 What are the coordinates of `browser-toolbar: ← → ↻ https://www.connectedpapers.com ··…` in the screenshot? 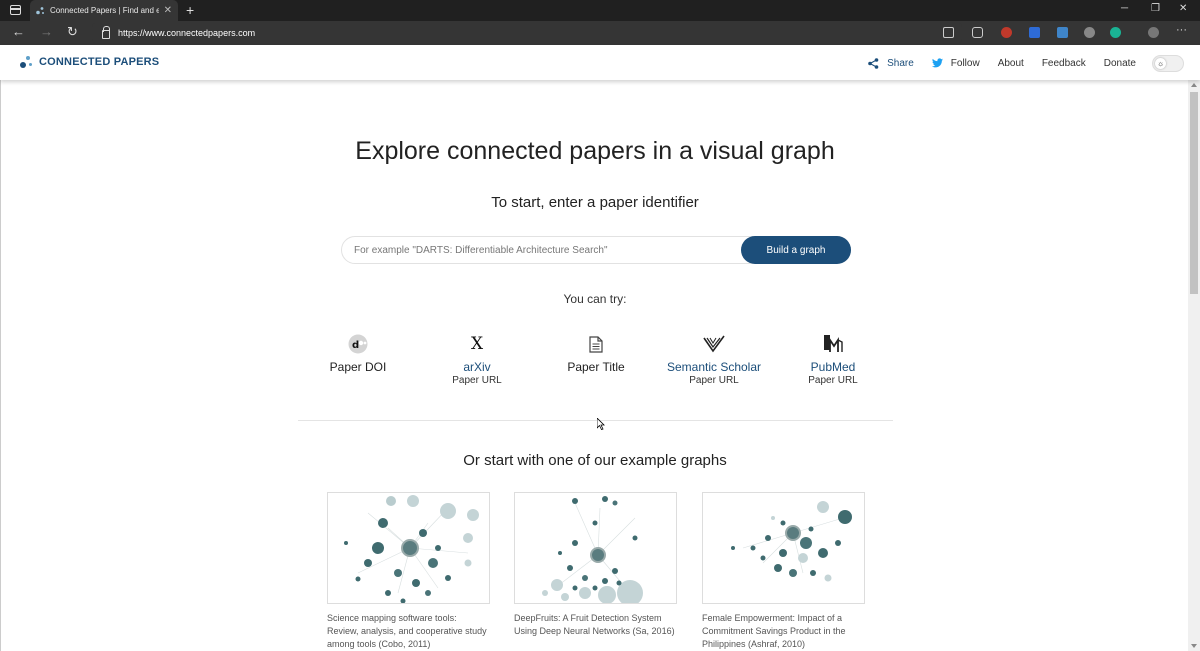 It's located at (600, 33).